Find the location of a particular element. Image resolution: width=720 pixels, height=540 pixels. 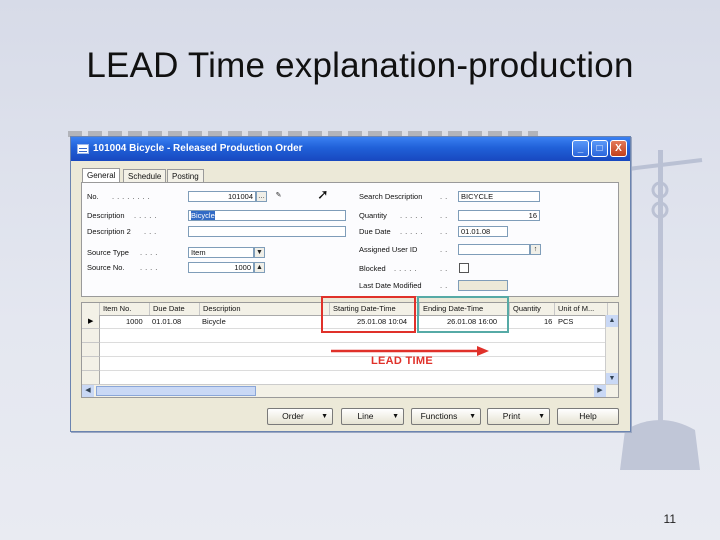

functions-button-label: Functions is located at coordinates (439, 416).